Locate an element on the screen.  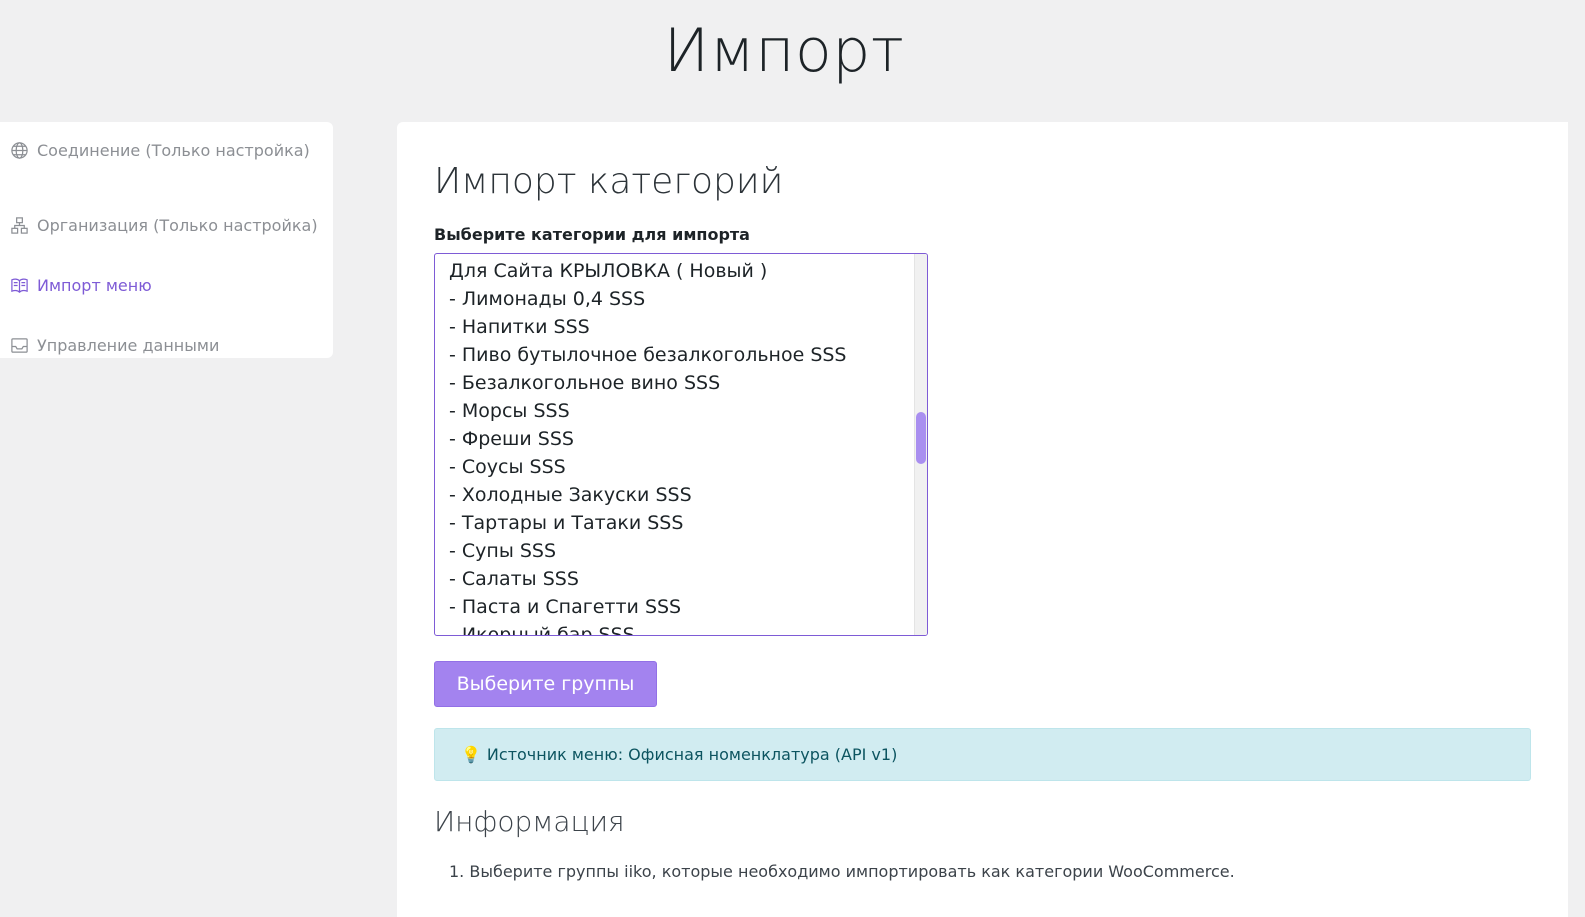
list-item: - Морсы SSS is located at coordinates (680, 411).